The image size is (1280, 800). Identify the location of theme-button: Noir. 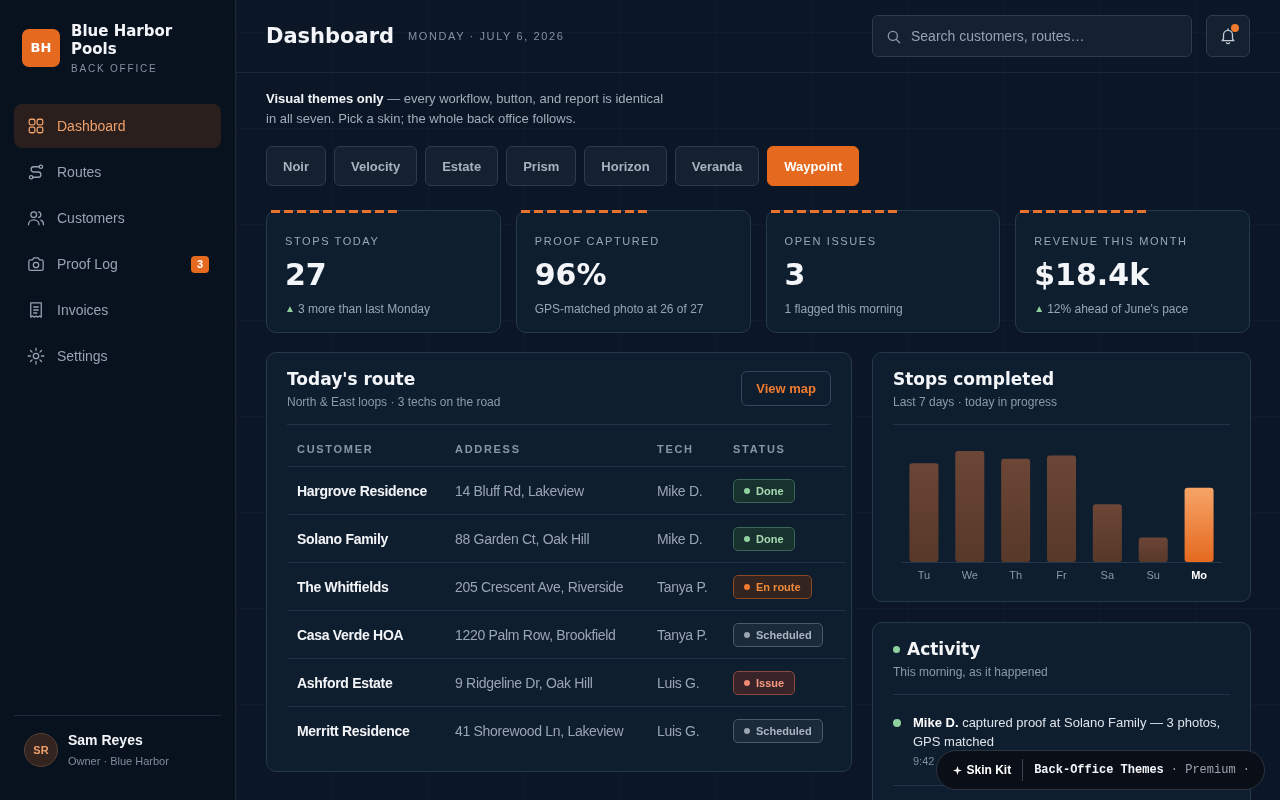
(296, 166).